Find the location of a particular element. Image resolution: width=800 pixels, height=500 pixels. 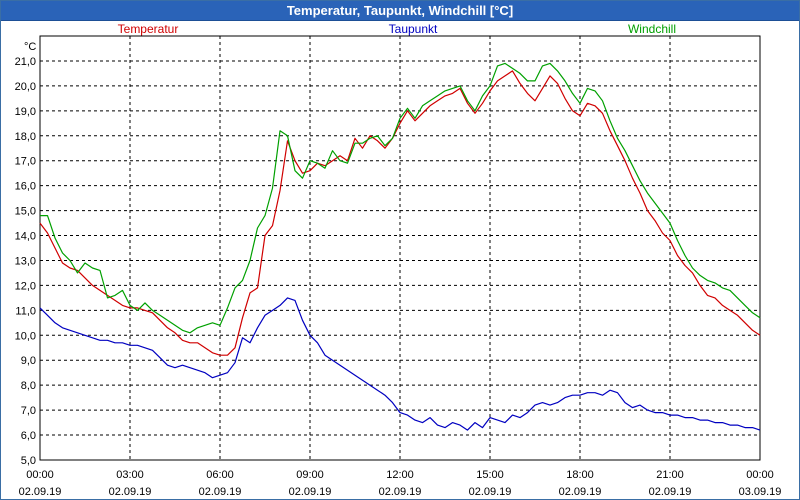

legend-label-windchill: Windchill is located at coordinates (652, 29).